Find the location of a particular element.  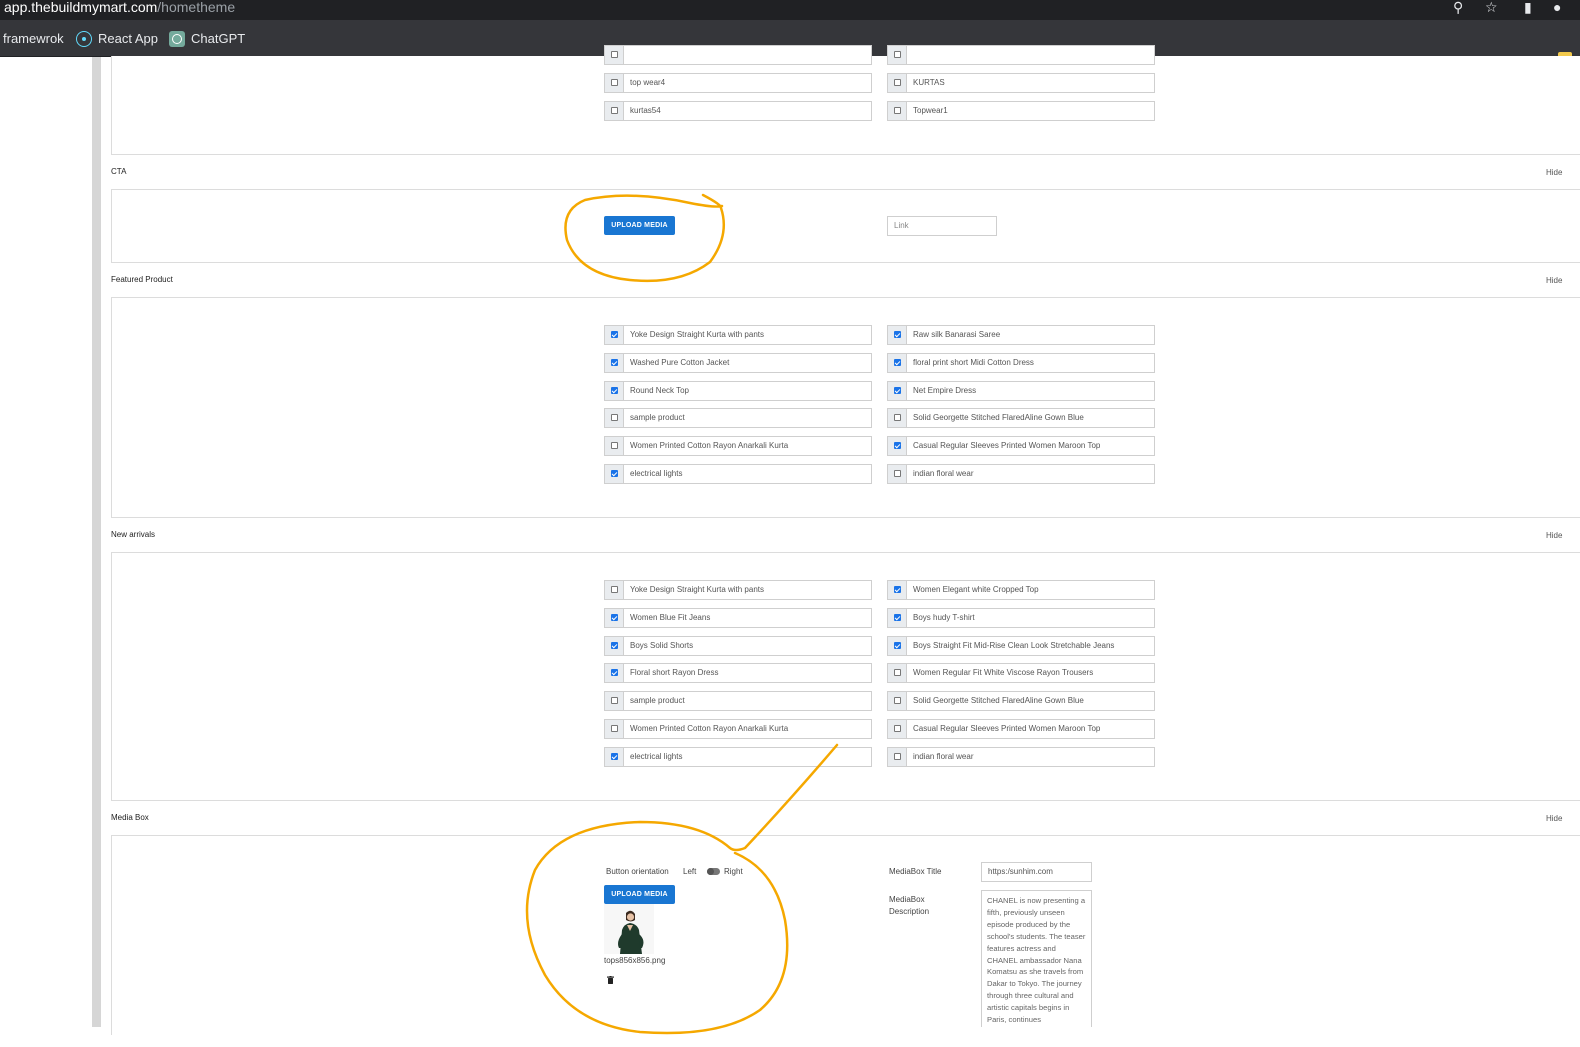

uploaded-image-thumbnail is located at coordinates (629, 929).